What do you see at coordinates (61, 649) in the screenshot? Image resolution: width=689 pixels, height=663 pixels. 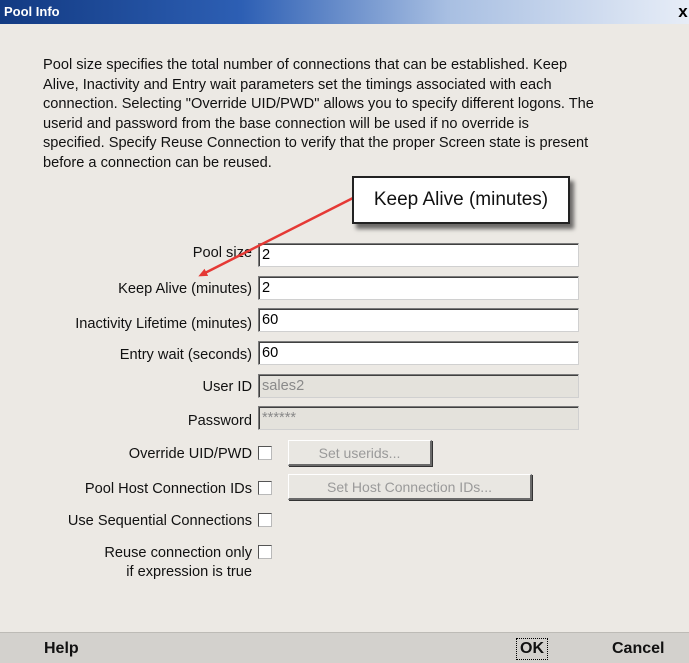 I see `help-button: Help` at bounding box center [61, 649].